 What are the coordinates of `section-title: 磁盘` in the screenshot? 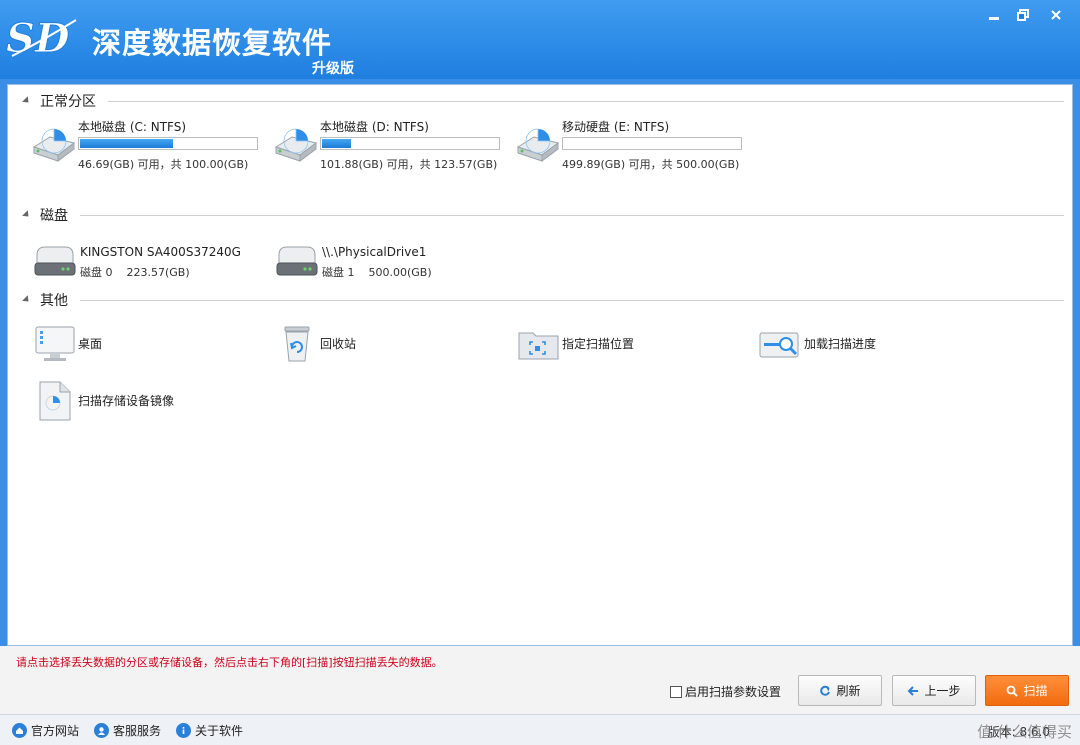 It's located at (54, 216).